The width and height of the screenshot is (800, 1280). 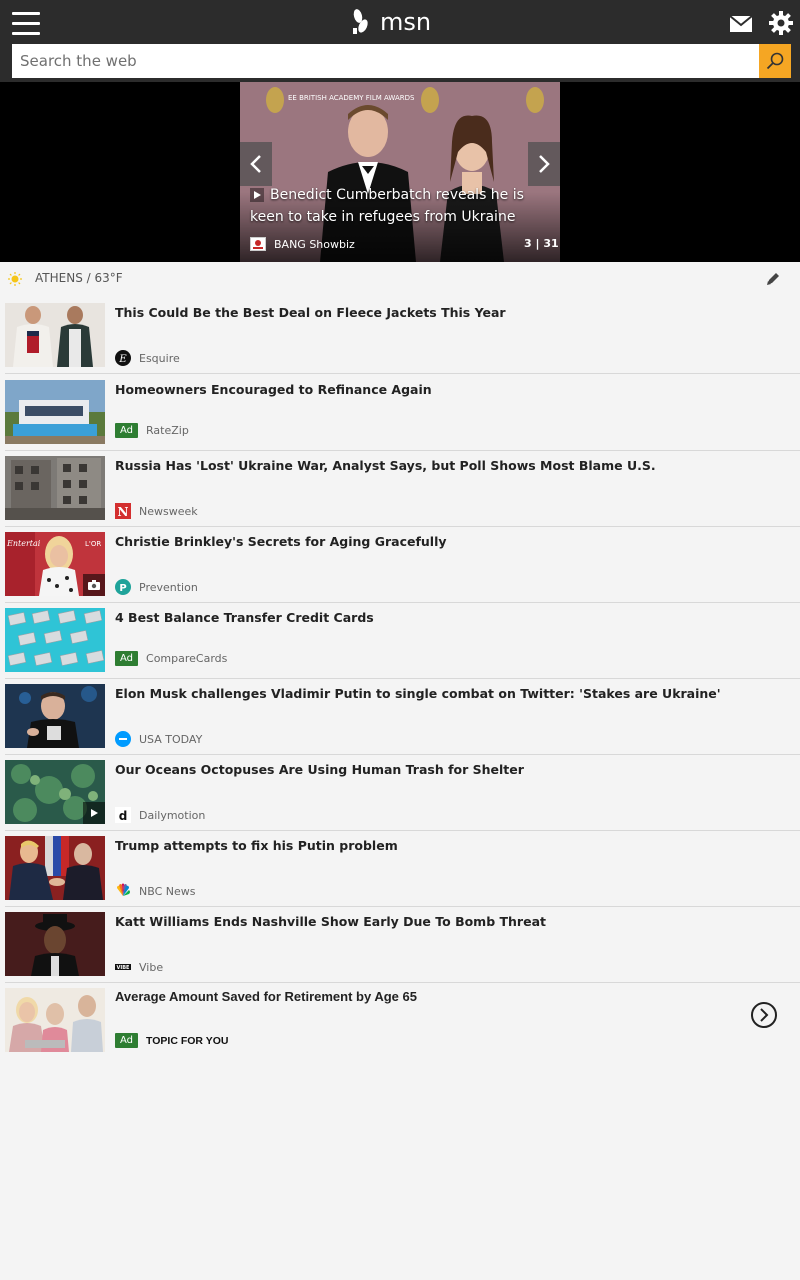 What do you see at coordinates (171, 739) in the screenshot?
I see `news-source: USA TODAY` at bounding box center [171, 739].